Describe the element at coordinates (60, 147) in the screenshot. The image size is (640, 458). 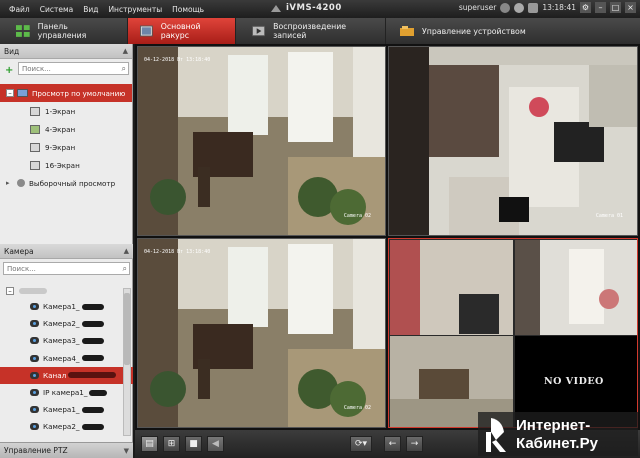
I see `layout-label: 9-Экран` at that location.